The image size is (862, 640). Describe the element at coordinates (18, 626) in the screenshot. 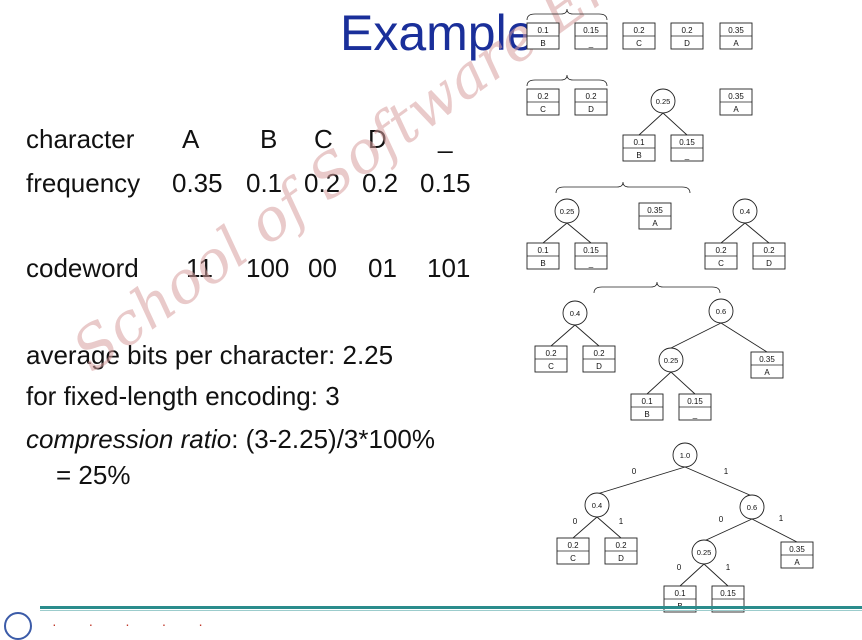

I see `university-logo` at that location.